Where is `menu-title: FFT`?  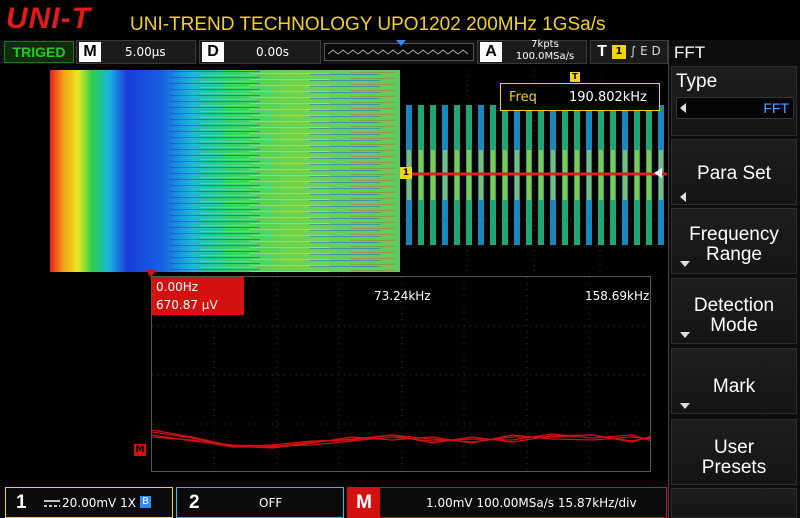
menu-title: FFT is located at coordinates (690, 52).